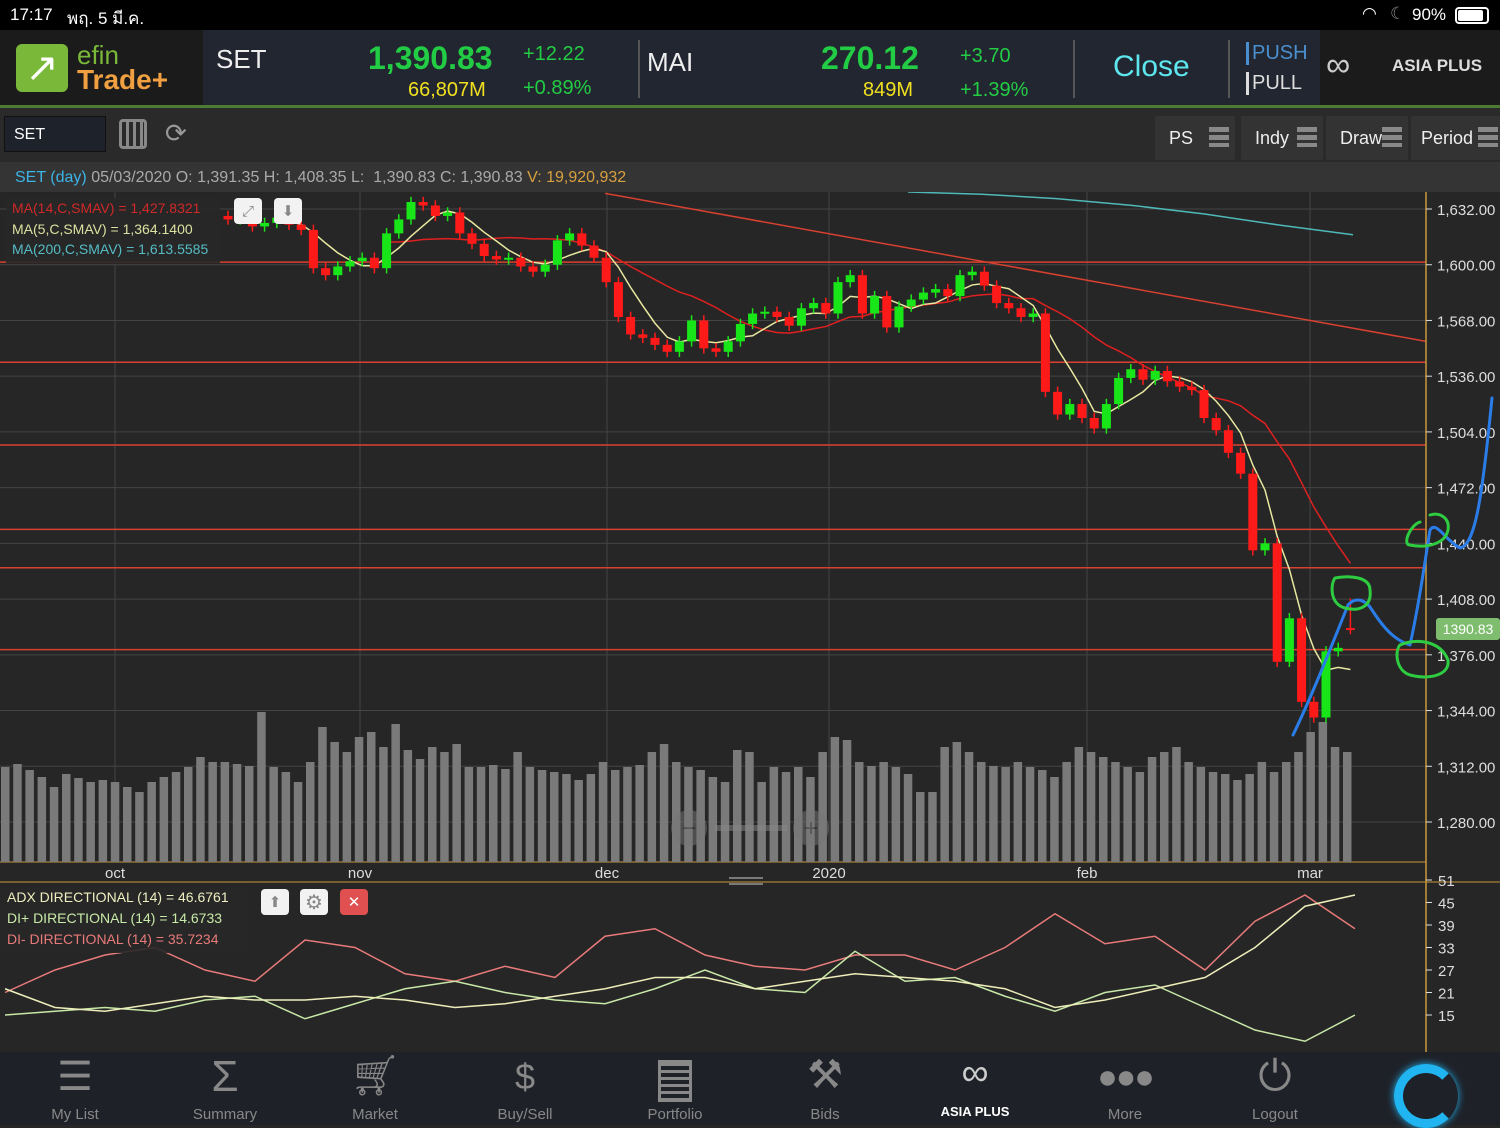  Describe the element at coordinates (275, 902) in the screenshot. I see `move-up-icon: ⬆` at that location.